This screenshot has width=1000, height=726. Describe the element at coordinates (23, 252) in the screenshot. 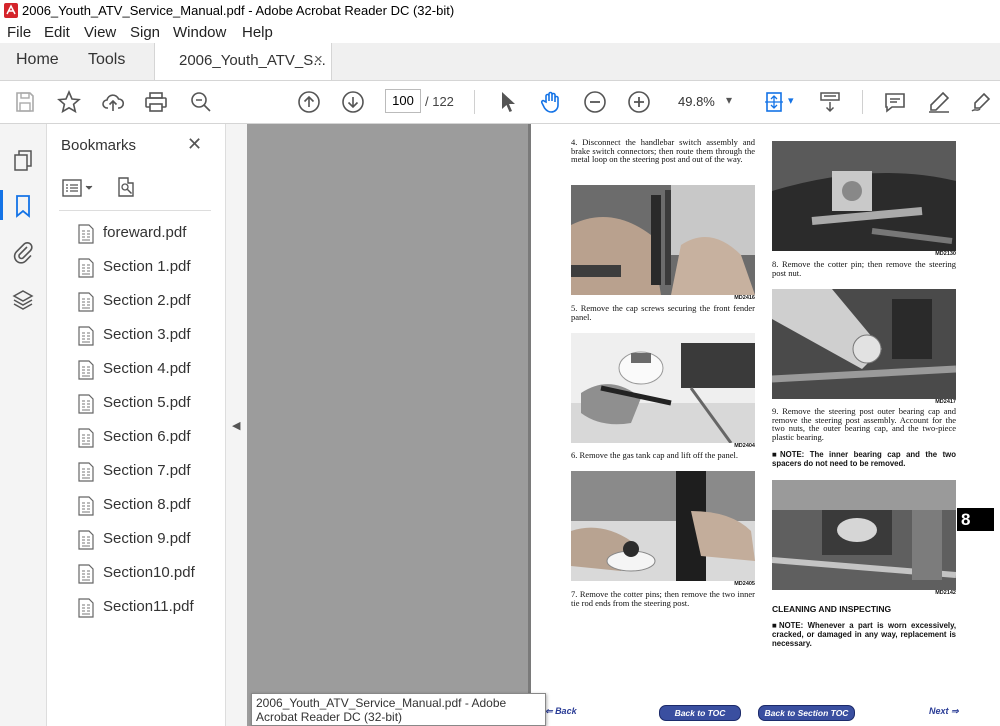

I see `attachment-icon` at that location.